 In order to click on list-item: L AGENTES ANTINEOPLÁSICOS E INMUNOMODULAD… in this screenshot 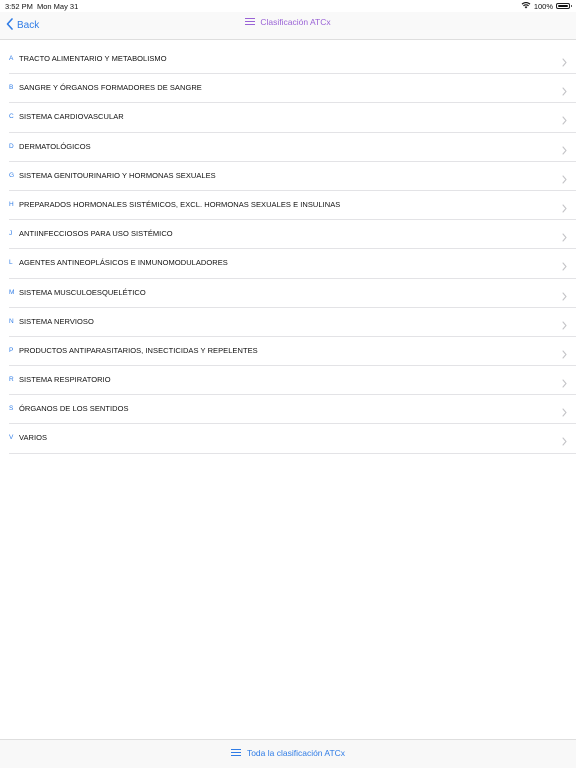, I will do `click(292, 264)`.